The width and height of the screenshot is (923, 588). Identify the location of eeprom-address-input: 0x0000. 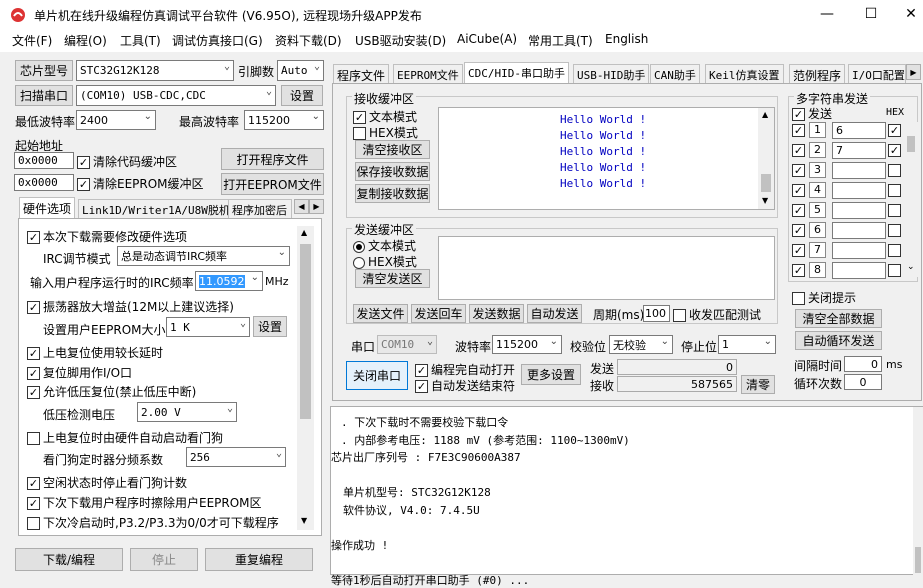
(44, 182).